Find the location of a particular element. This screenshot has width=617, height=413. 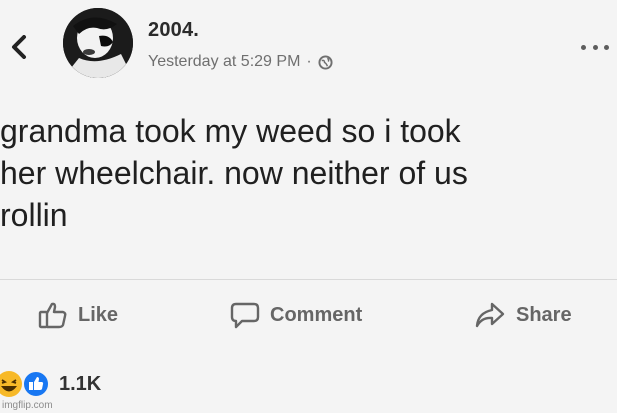

back-button is located at coordinates (19, 47).